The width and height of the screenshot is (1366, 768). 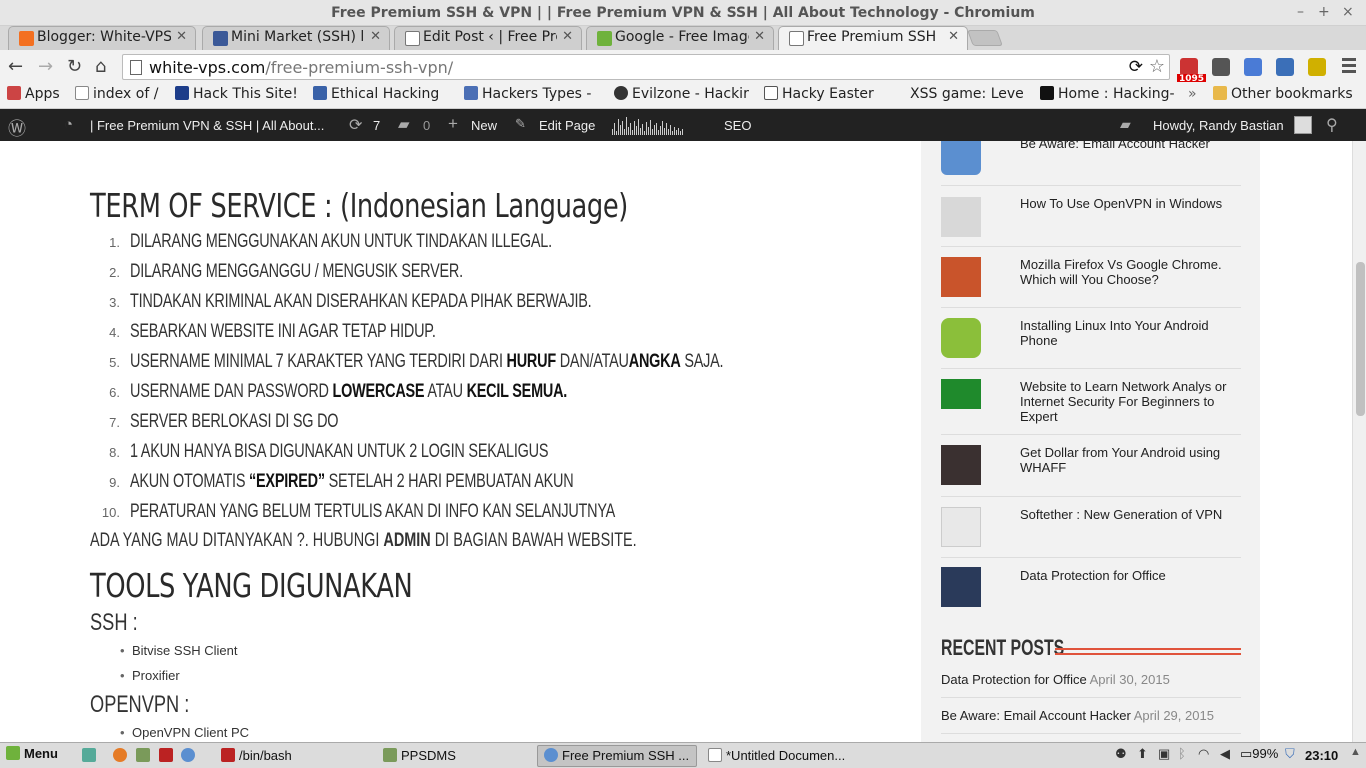 What do you see at coordinates (68, 124) in the screenshot?
I see `dashboard-icon: ◔` at bounding box center [68, 124].